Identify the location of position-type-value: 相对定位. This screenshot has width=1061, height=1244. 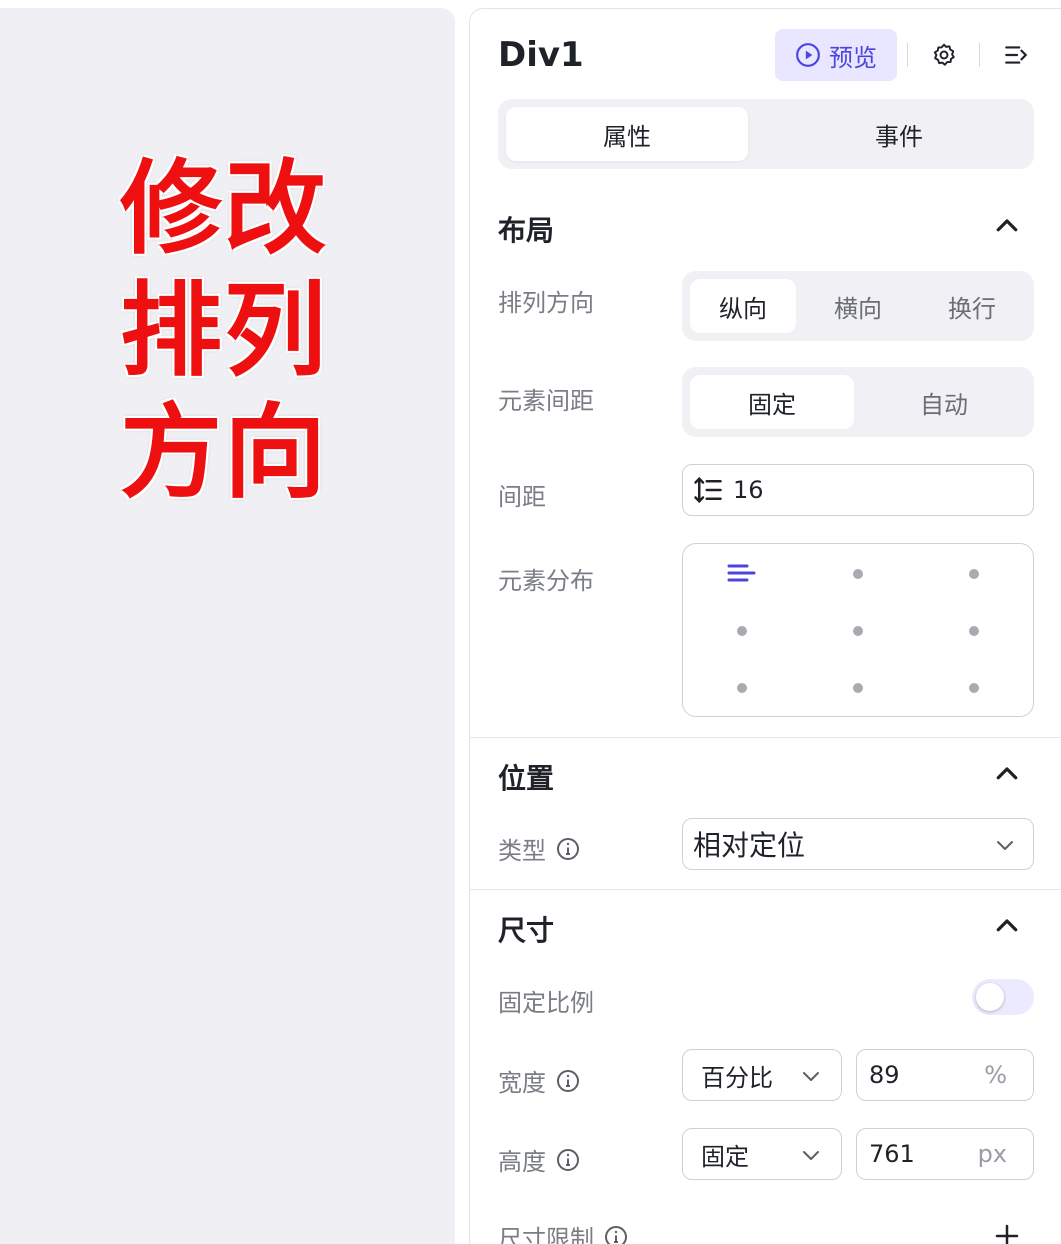
(749, 845).